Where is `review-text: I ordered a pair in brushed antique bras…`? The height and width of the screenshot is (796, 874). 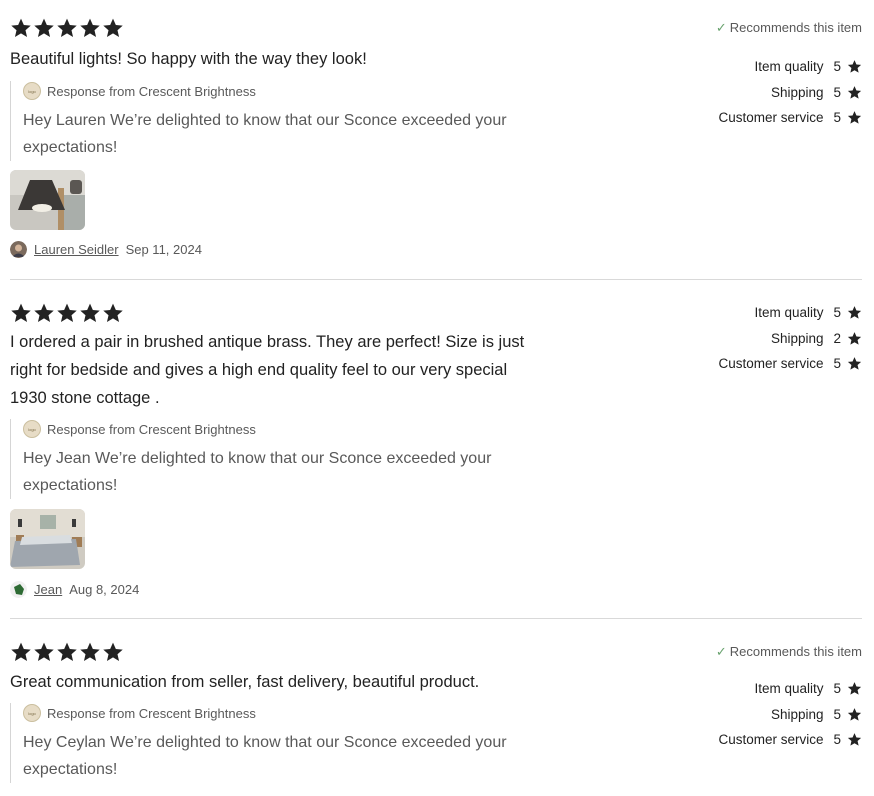
review-text: I ordered a pair in brushed antique bras… is located at coordinates (267, 370).